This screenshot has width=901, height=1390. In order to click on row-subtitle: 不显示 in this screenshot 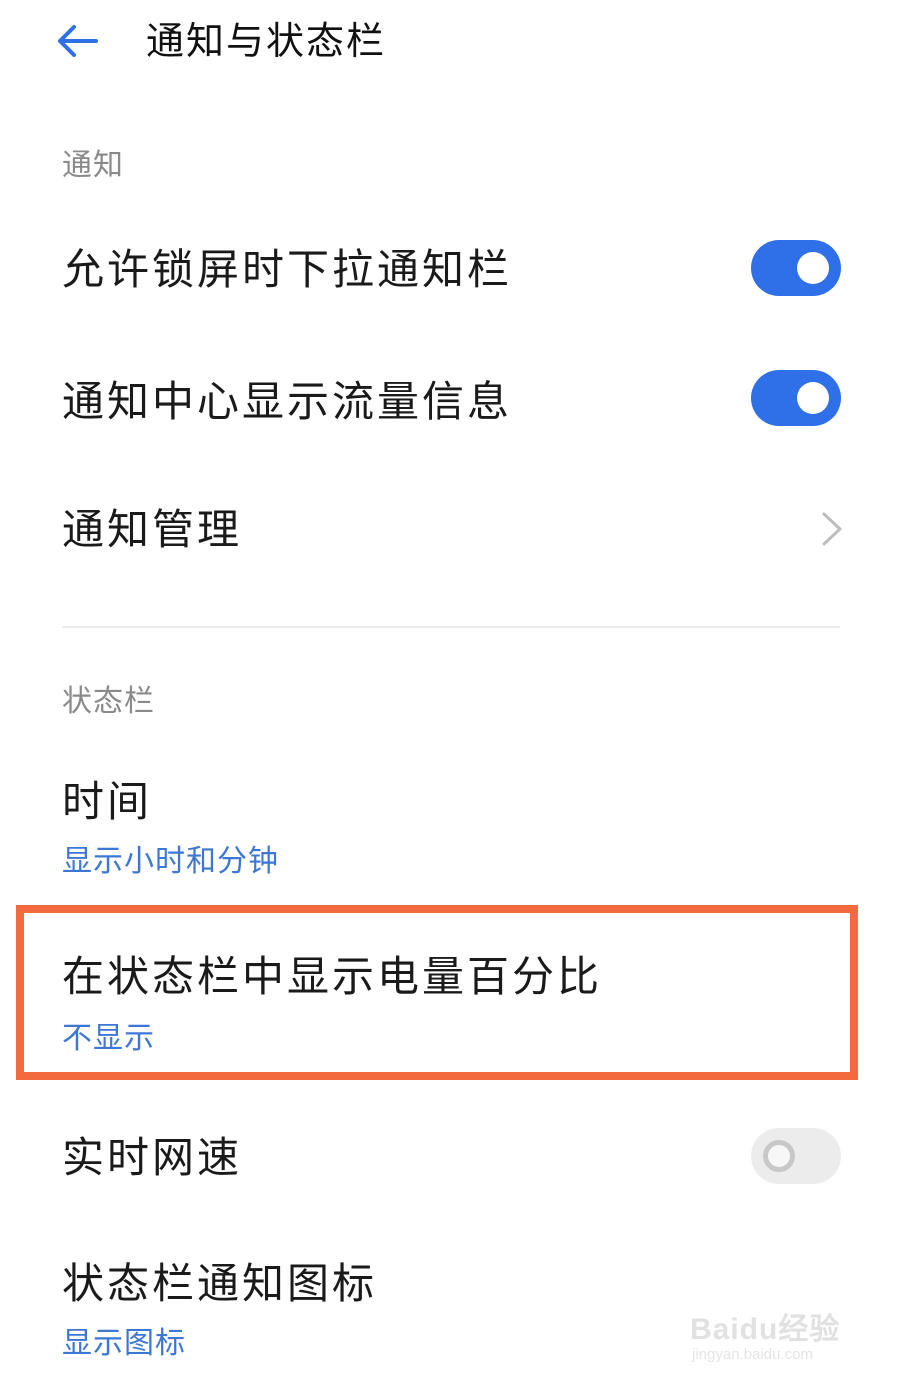, I will do `click(108, 1038)`.